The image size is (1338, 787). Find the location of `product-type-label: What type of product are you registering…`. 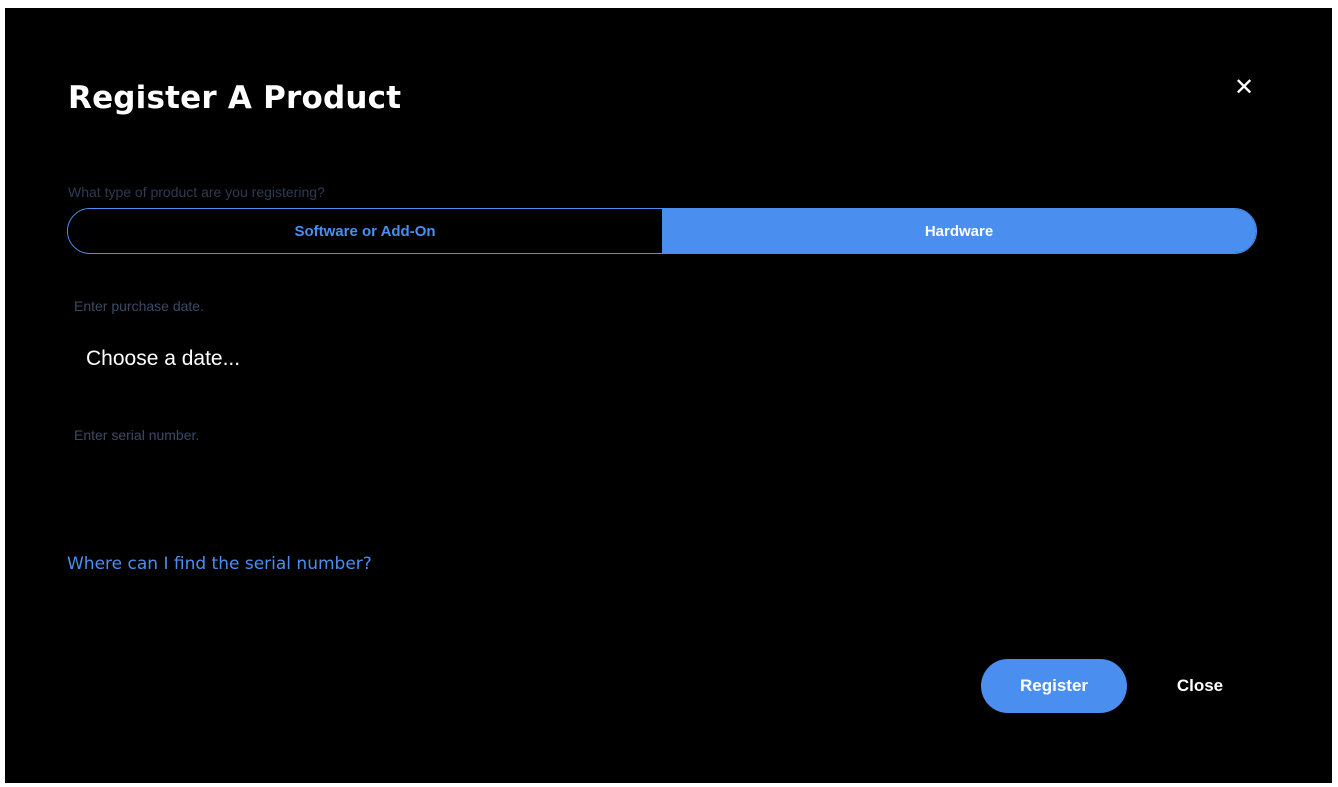

product-type-label: What type of product are you registering… is located at coordinates (196, 192).